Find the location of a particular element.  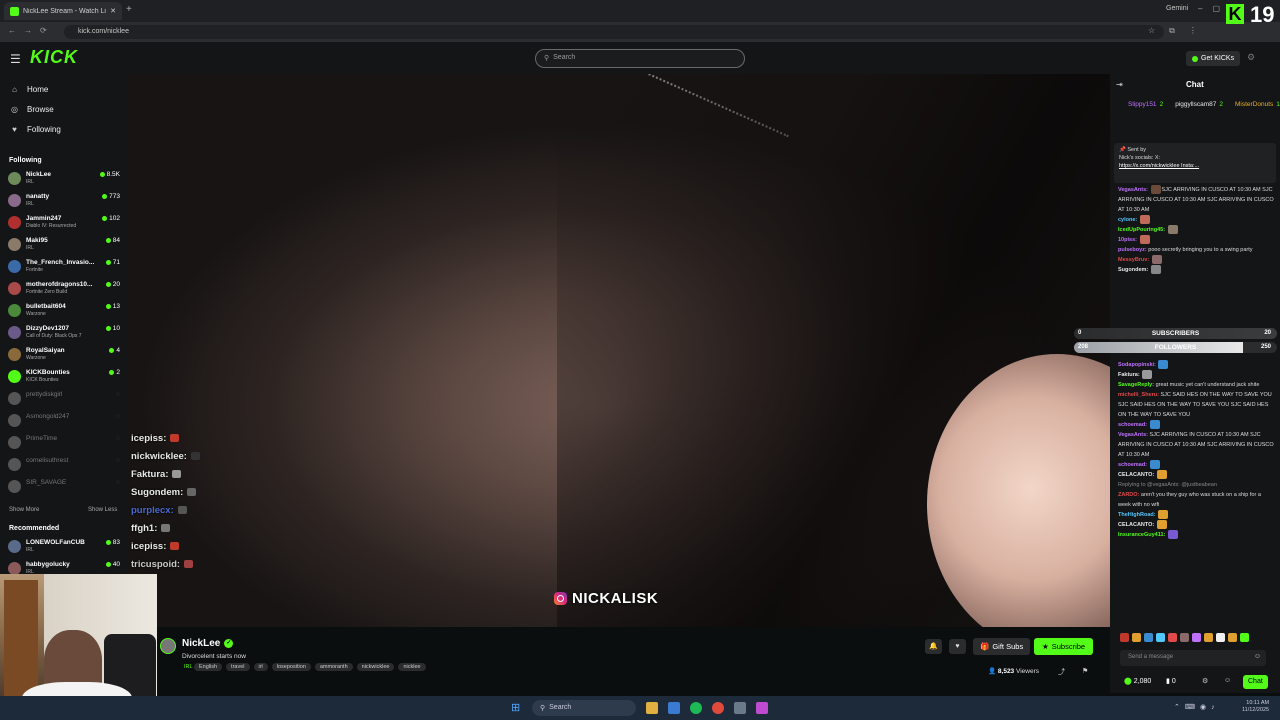

chat-message: Faktura: is located at coordinates (1196, 375).